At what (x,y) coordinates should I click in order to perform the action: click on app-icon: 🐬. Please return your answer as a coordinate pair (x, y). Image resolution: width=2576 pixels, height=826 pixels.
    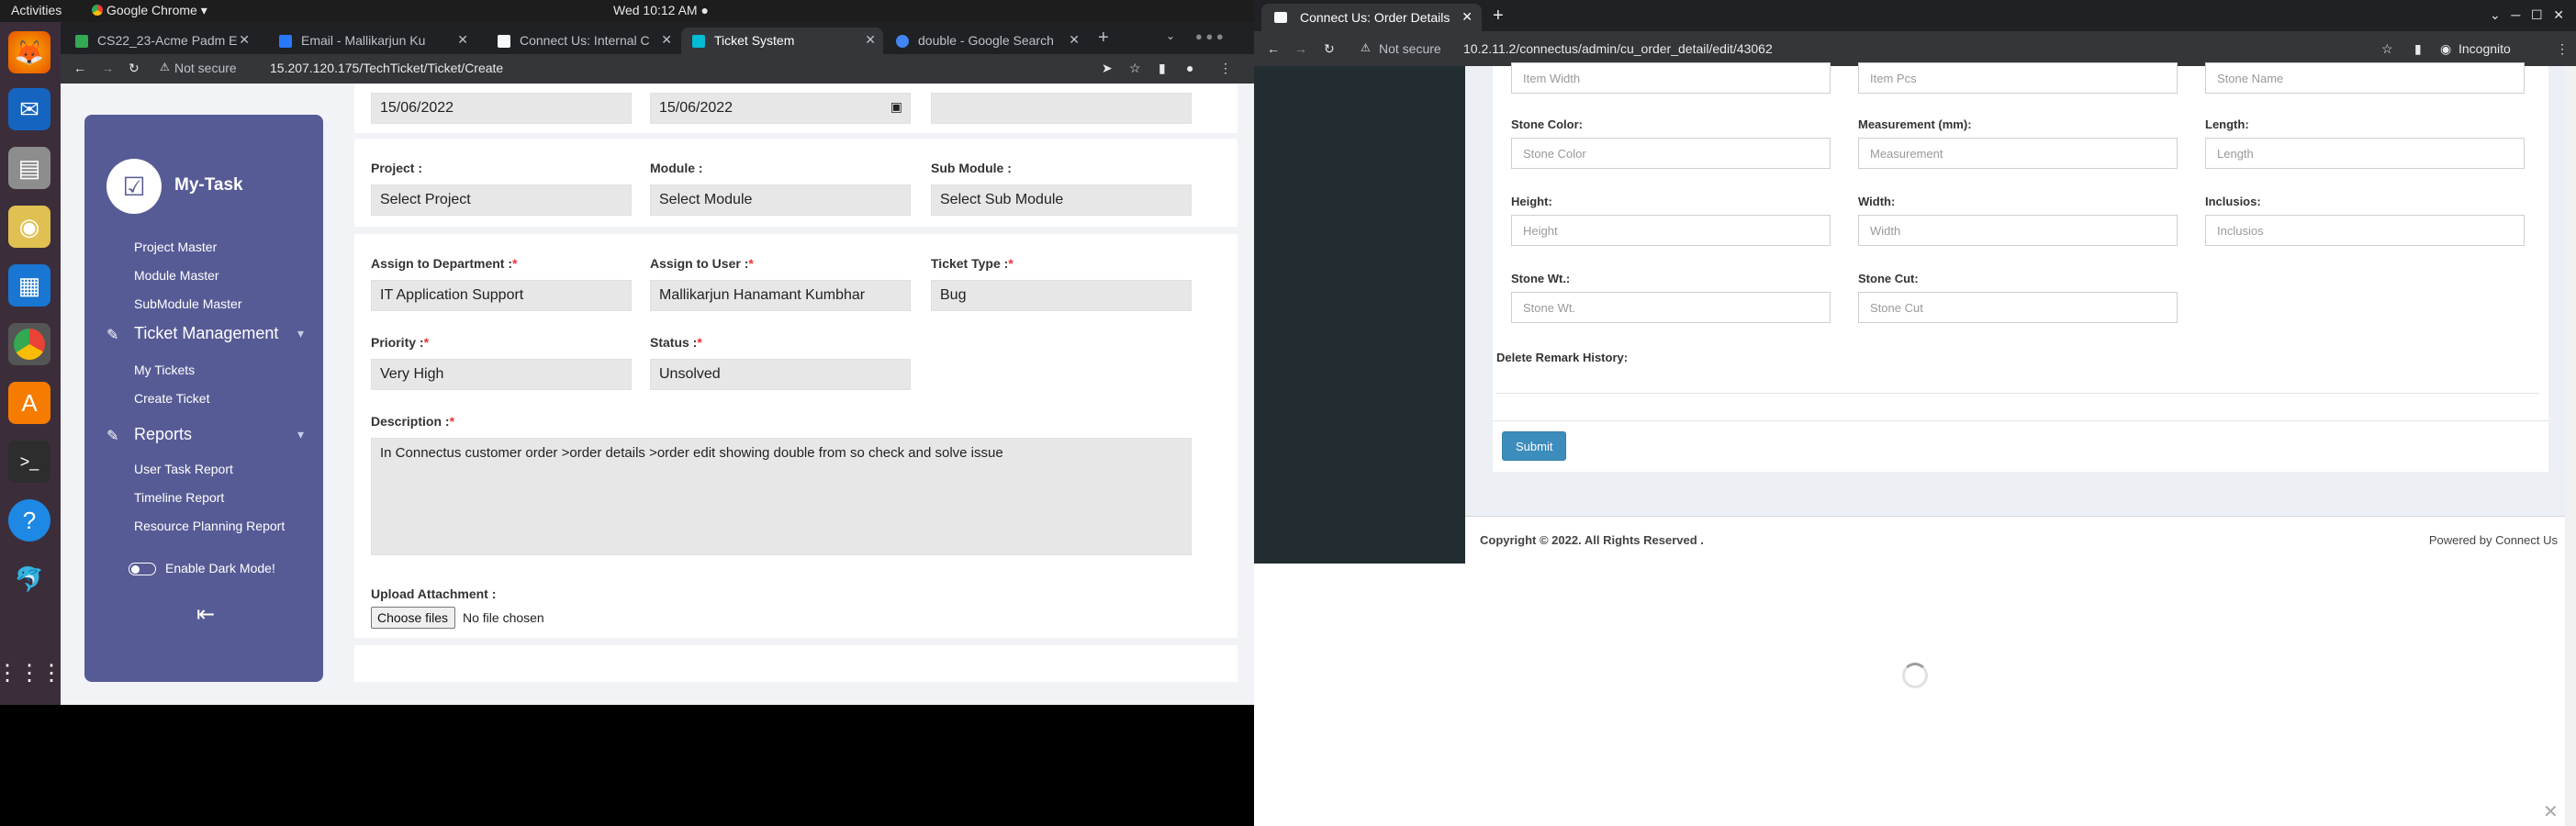
    Looking at the image, I should click on (29, 579).